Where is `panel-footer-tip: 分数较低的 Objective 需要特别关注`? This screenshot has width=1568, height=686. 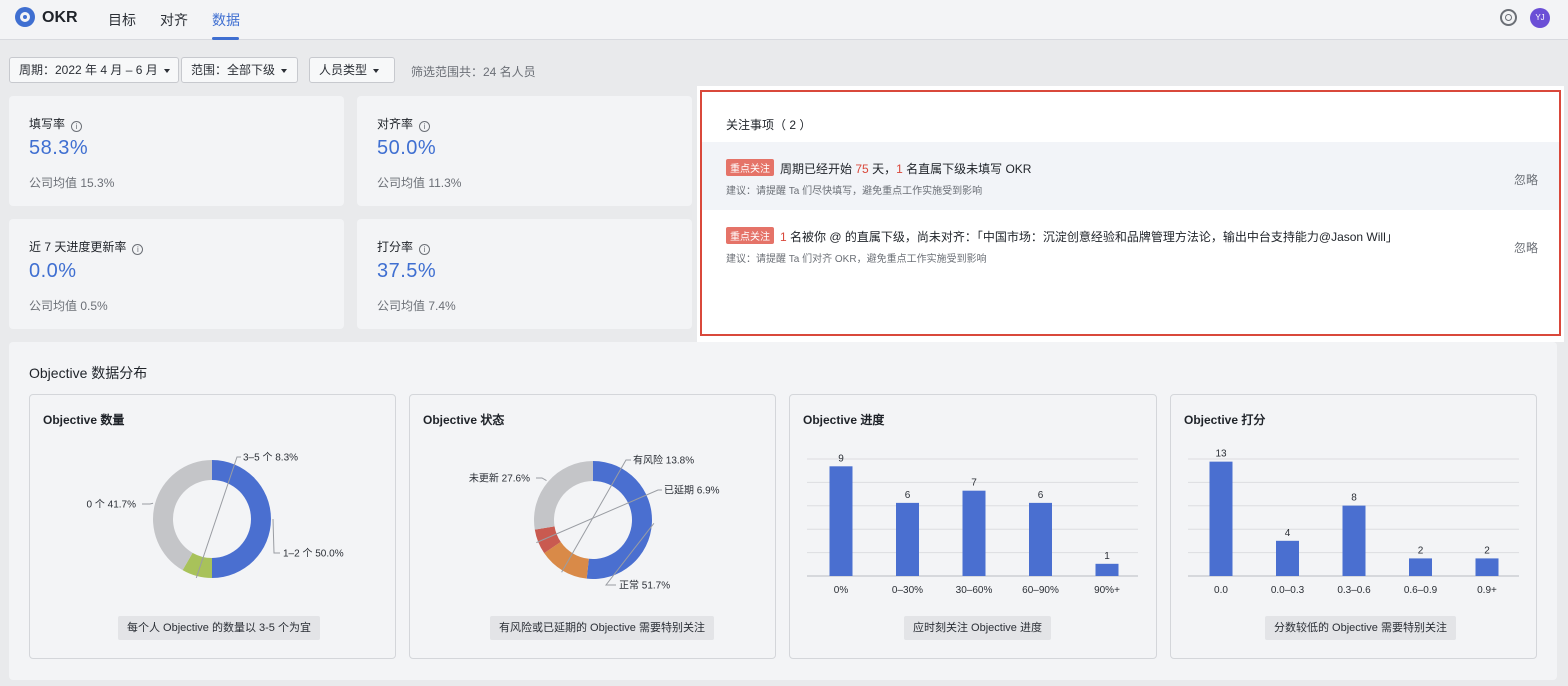 panel-footer-tip: 分数较低的 Objective 需要特别关注 is located at coordinates (1360, 628).